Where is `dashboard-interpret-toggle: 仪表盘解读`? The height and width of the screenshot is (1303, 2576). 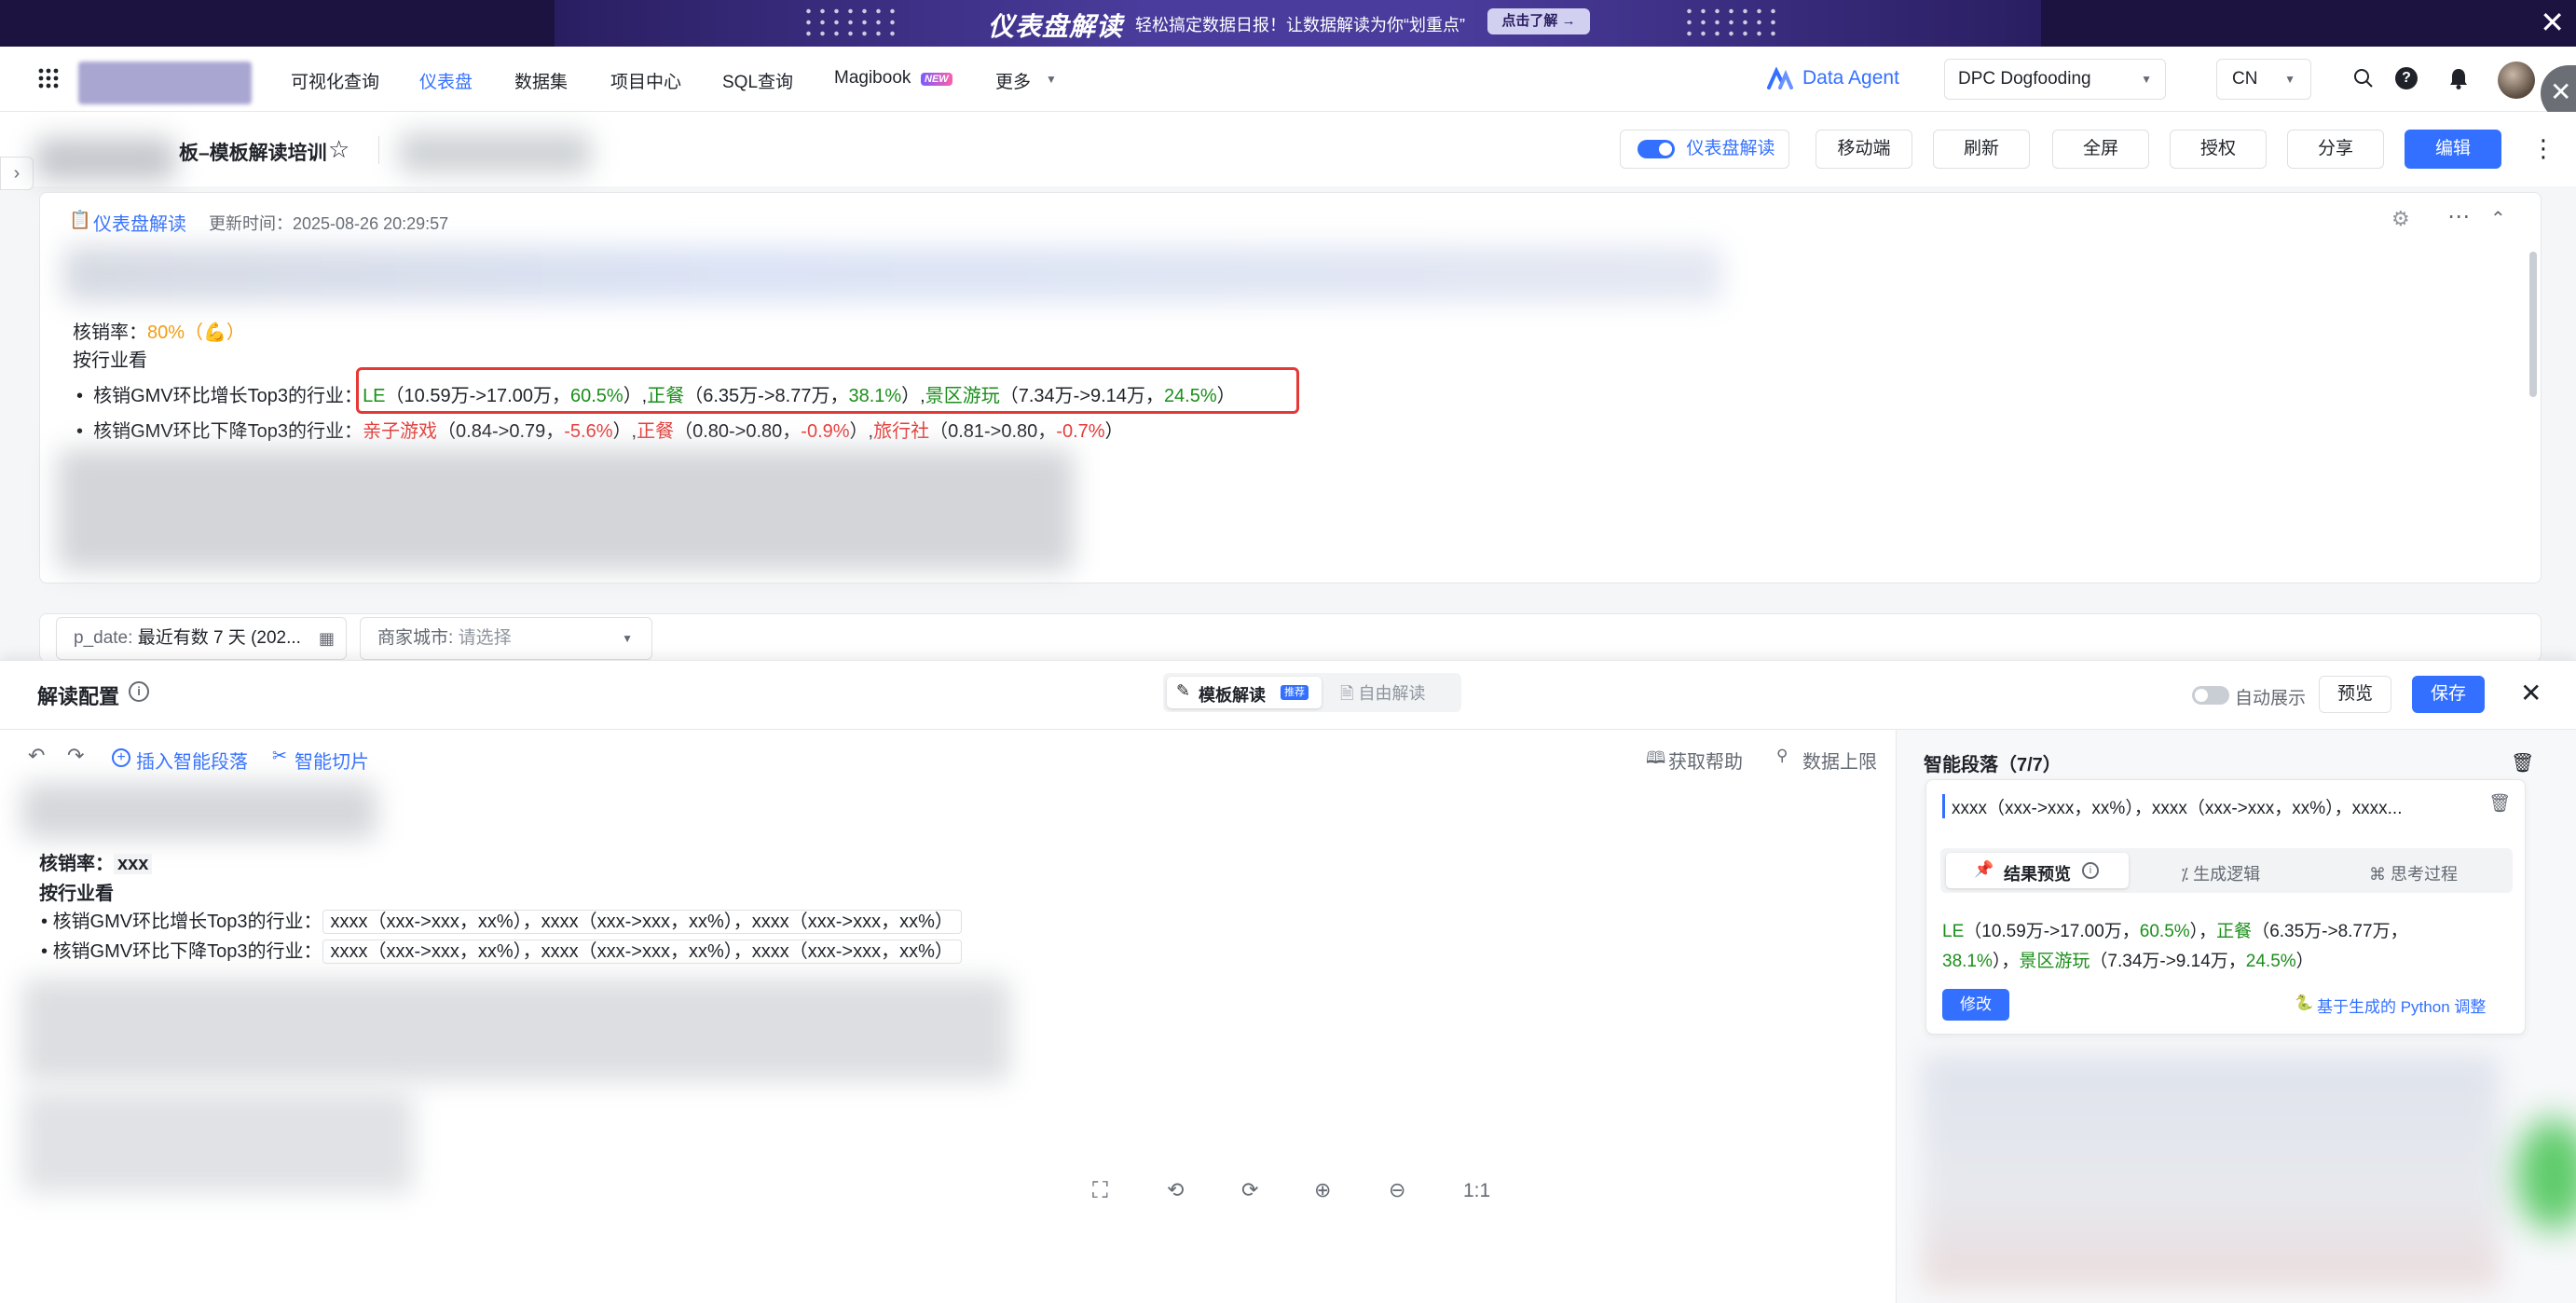 dashboard-interpret-toggle: 仪表盘解读 is located at coordinates (1704, 149).